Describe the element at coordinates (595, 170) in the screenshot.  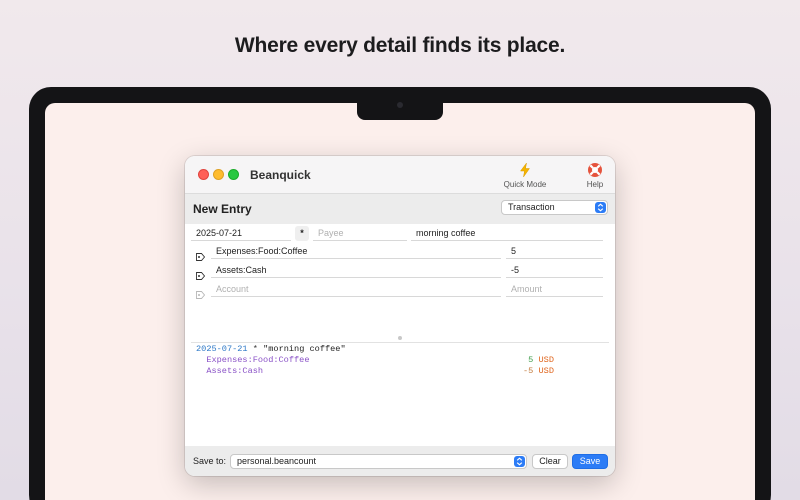
I see `lifebuoy-icon` at that location.